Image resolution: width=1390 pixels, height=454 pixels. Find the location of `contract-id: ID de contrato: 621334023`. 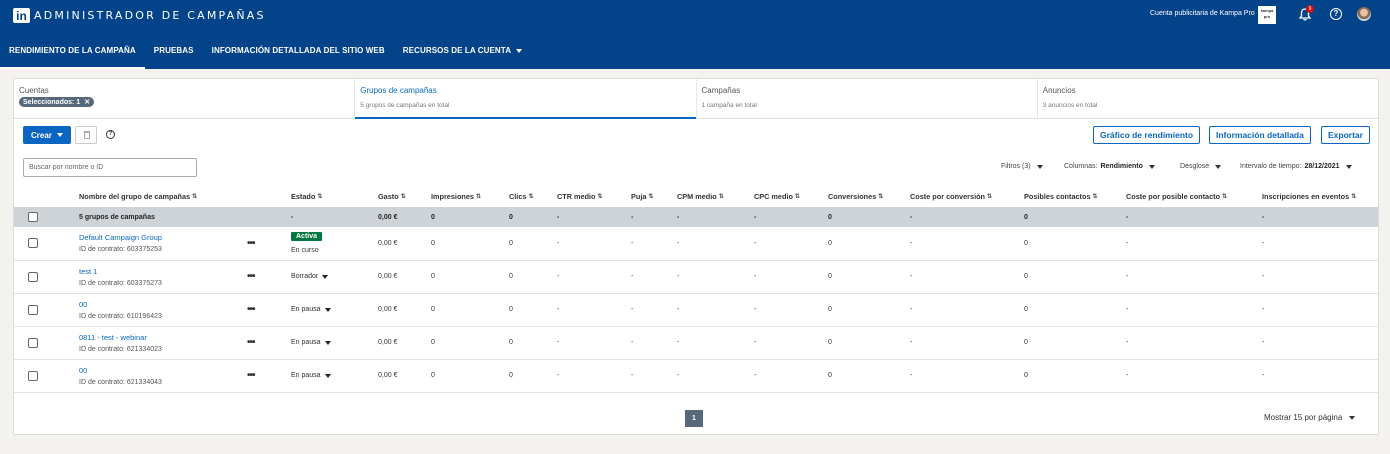

contract-id: ID de contrato: 621334023 is located at coordinates (120, 349).